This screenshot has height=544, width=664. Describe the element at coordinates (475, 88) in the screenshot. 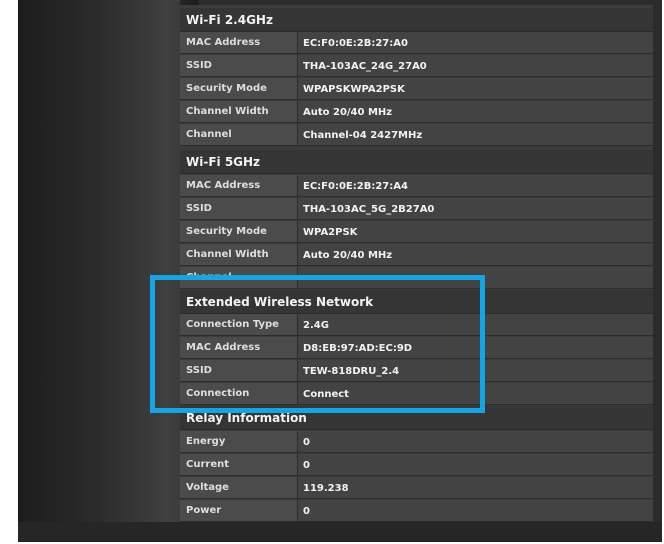

I see `row-value: WPAPSKWPA2PSK` at that location.